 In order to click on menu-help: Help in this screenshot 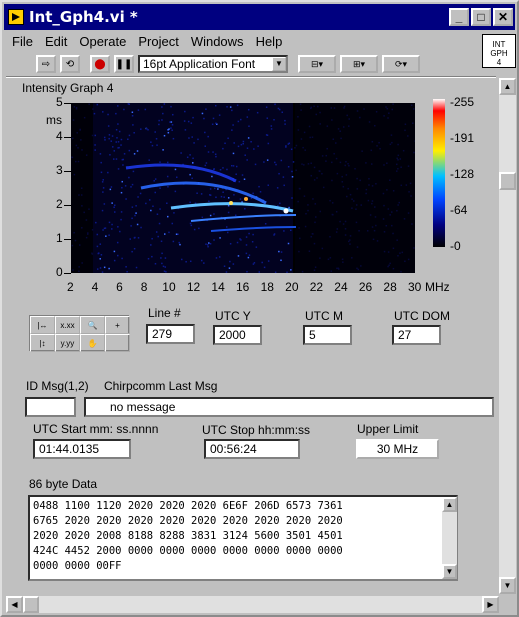, I will do `click(269, 42)`.